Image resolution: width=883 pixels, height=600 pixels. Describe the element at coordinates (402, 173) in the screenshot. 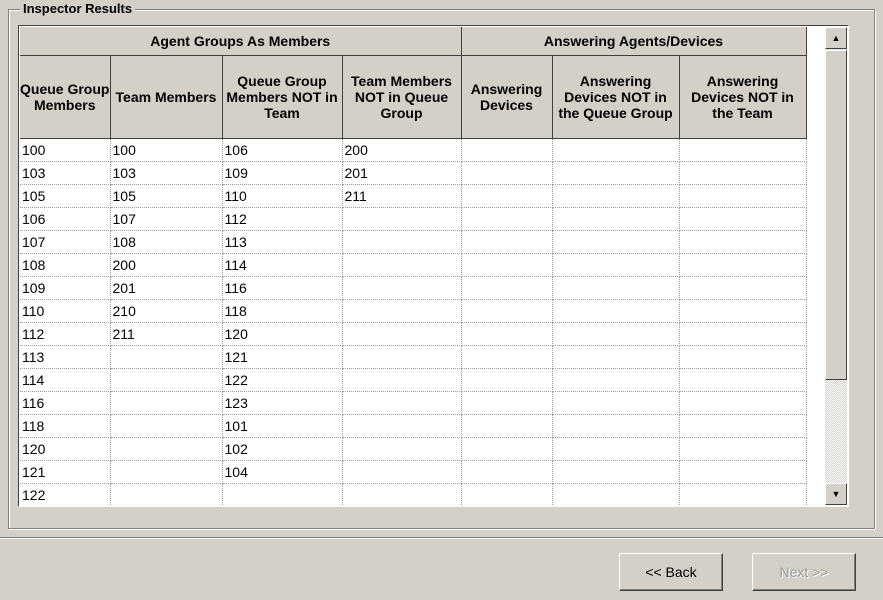

I see `table-cell: 201` at that location.